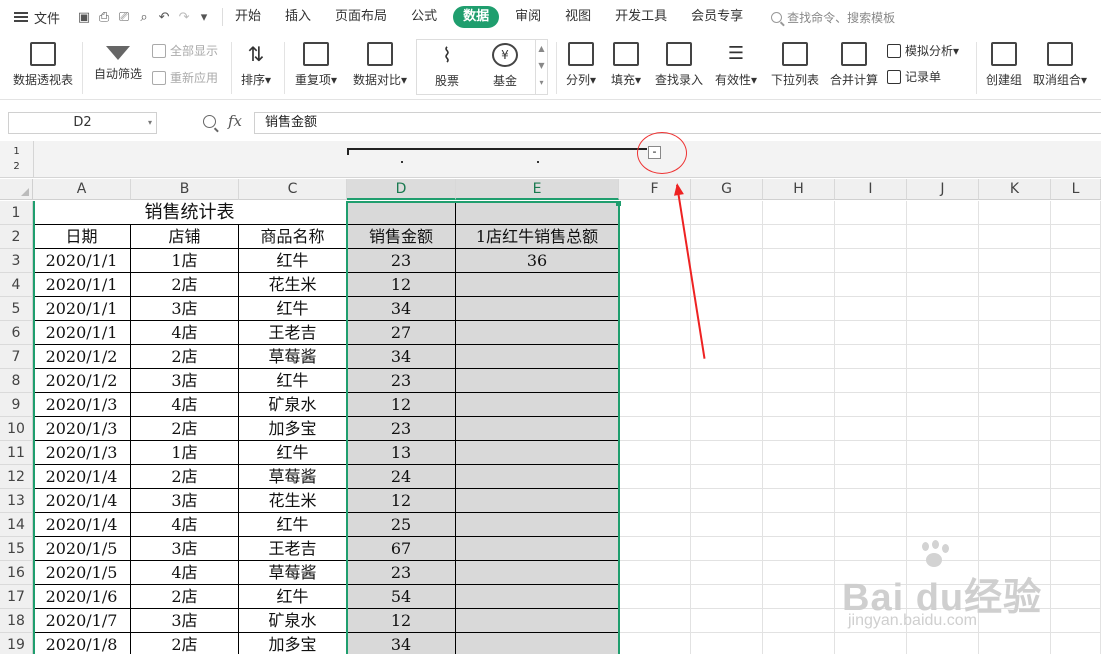 This screenshot has width=1101, height=654. What do you see at coordinates (799, 333) in the screenshot?
I see `cell-h6` at bounding box center [799, 333].